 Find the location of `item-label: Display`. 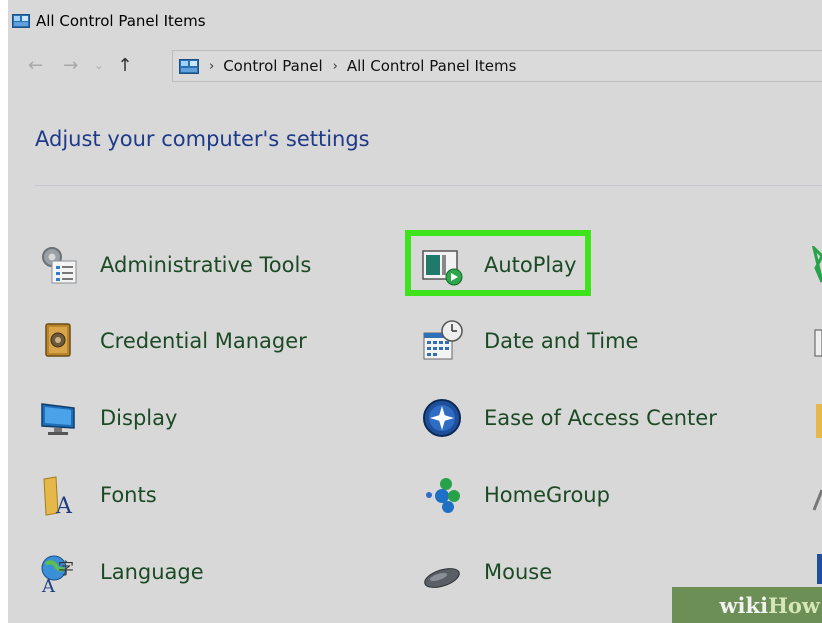

item-label: Display is located at coordinates (139, 418).